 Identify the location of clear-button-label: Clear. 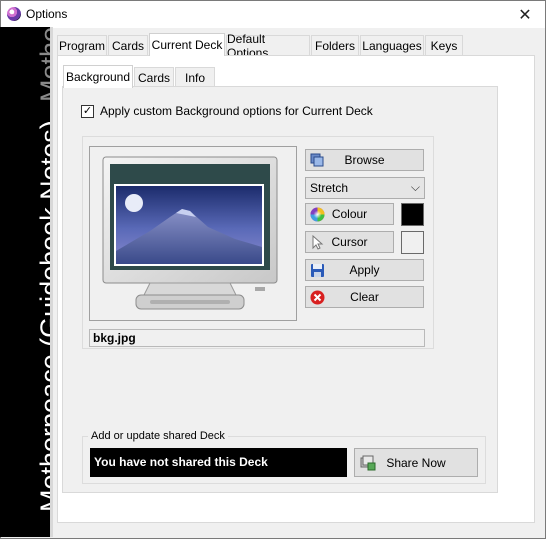
(364, 297).